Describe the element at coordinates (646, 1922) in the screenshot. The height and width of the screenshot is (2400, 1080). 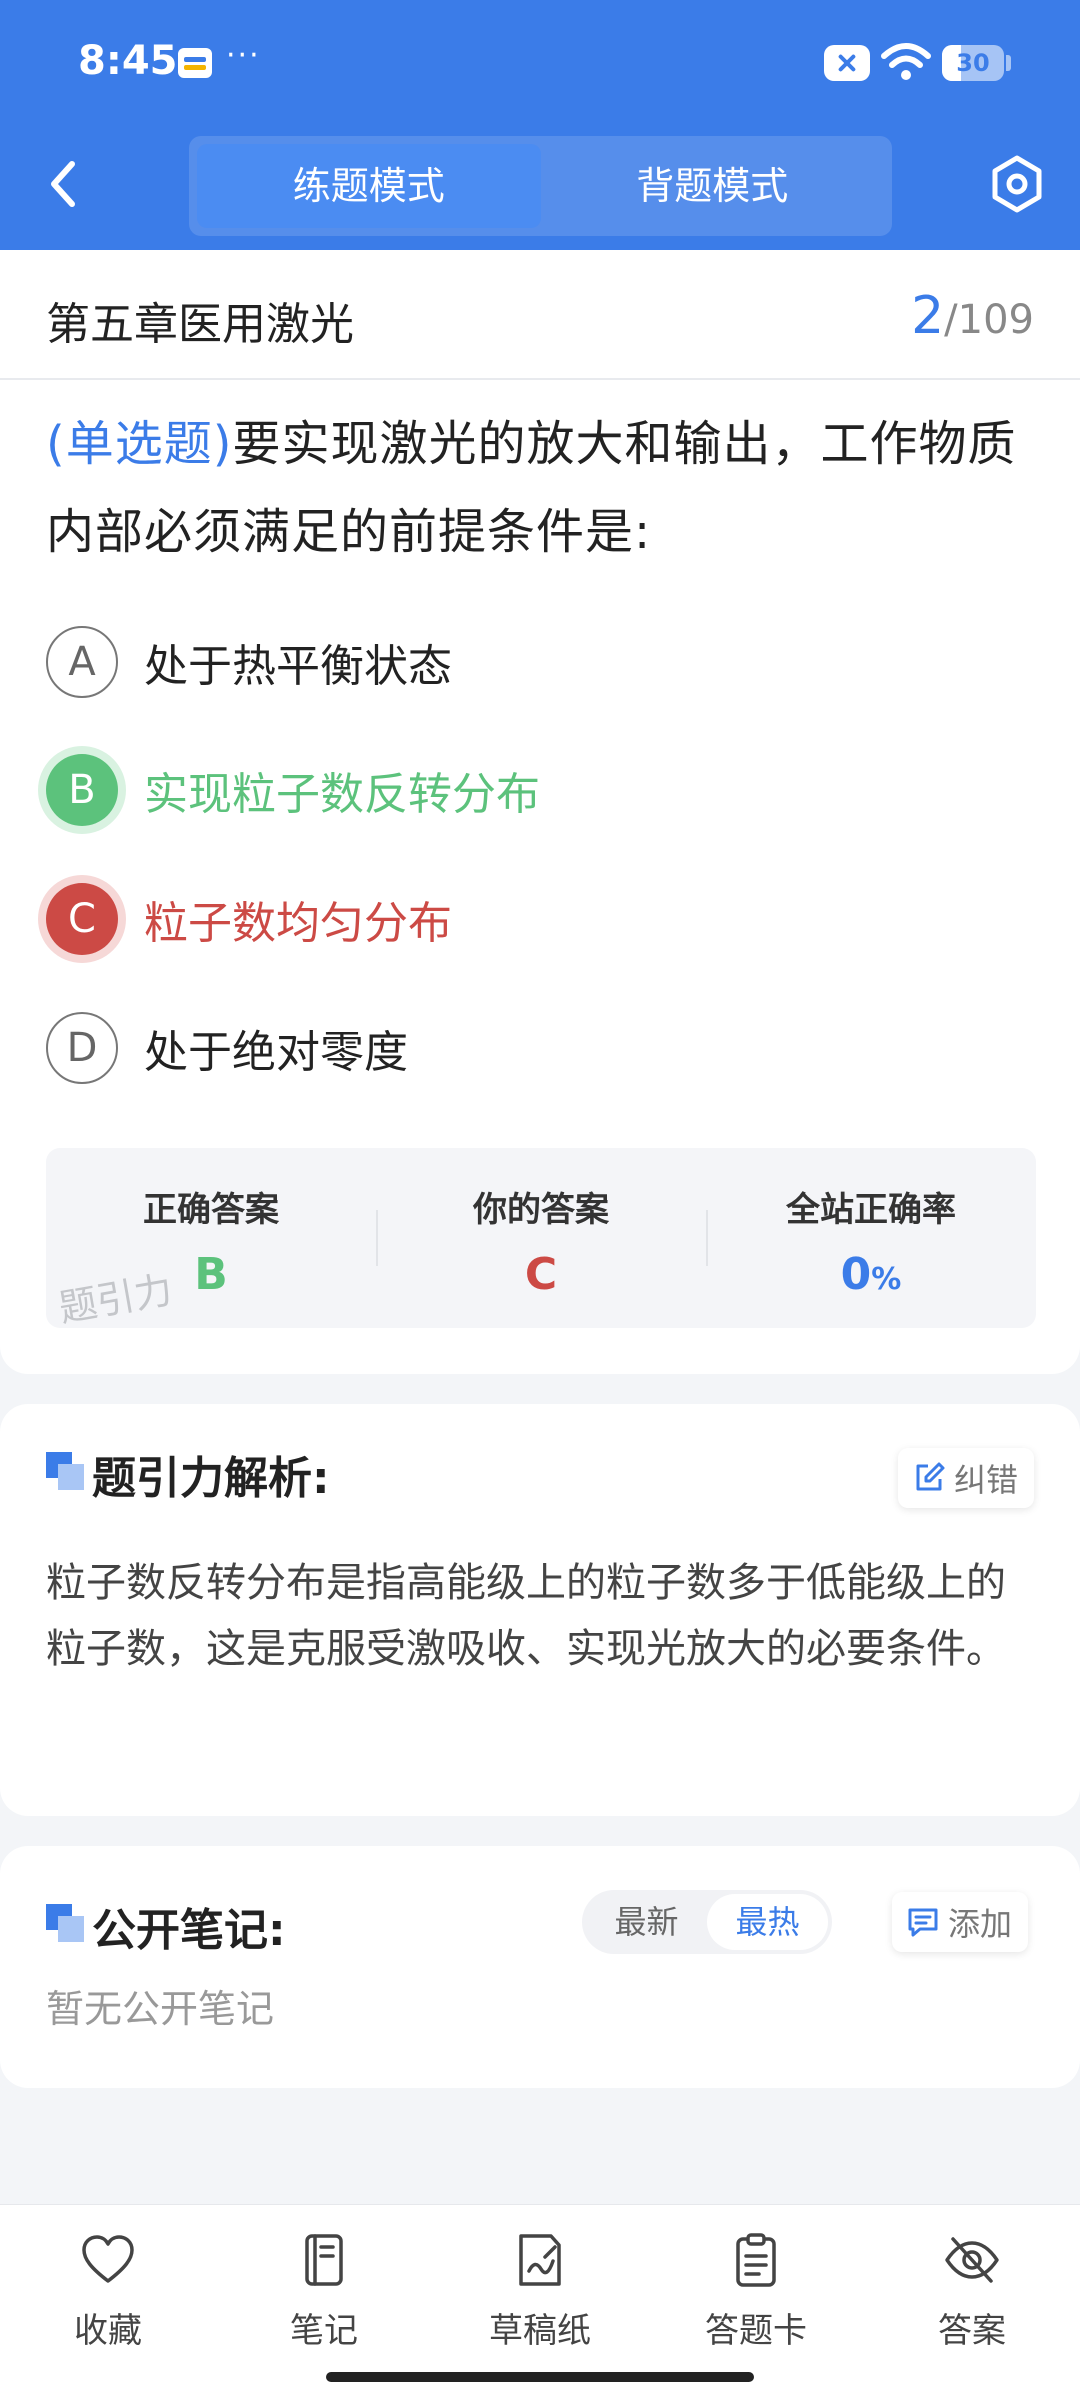
I see `sort-newest: 最新` at that location.